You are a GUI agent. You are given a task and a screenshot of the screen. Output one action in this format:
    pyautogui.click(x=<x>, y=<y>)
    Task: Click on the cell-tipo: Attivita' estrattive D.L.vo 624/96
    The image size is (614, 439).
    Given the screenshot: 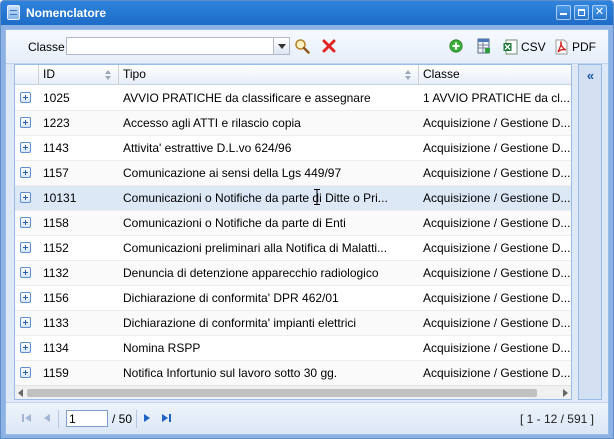 What is the action you would take?
    pyautogui.click(x=207, y=148)
    